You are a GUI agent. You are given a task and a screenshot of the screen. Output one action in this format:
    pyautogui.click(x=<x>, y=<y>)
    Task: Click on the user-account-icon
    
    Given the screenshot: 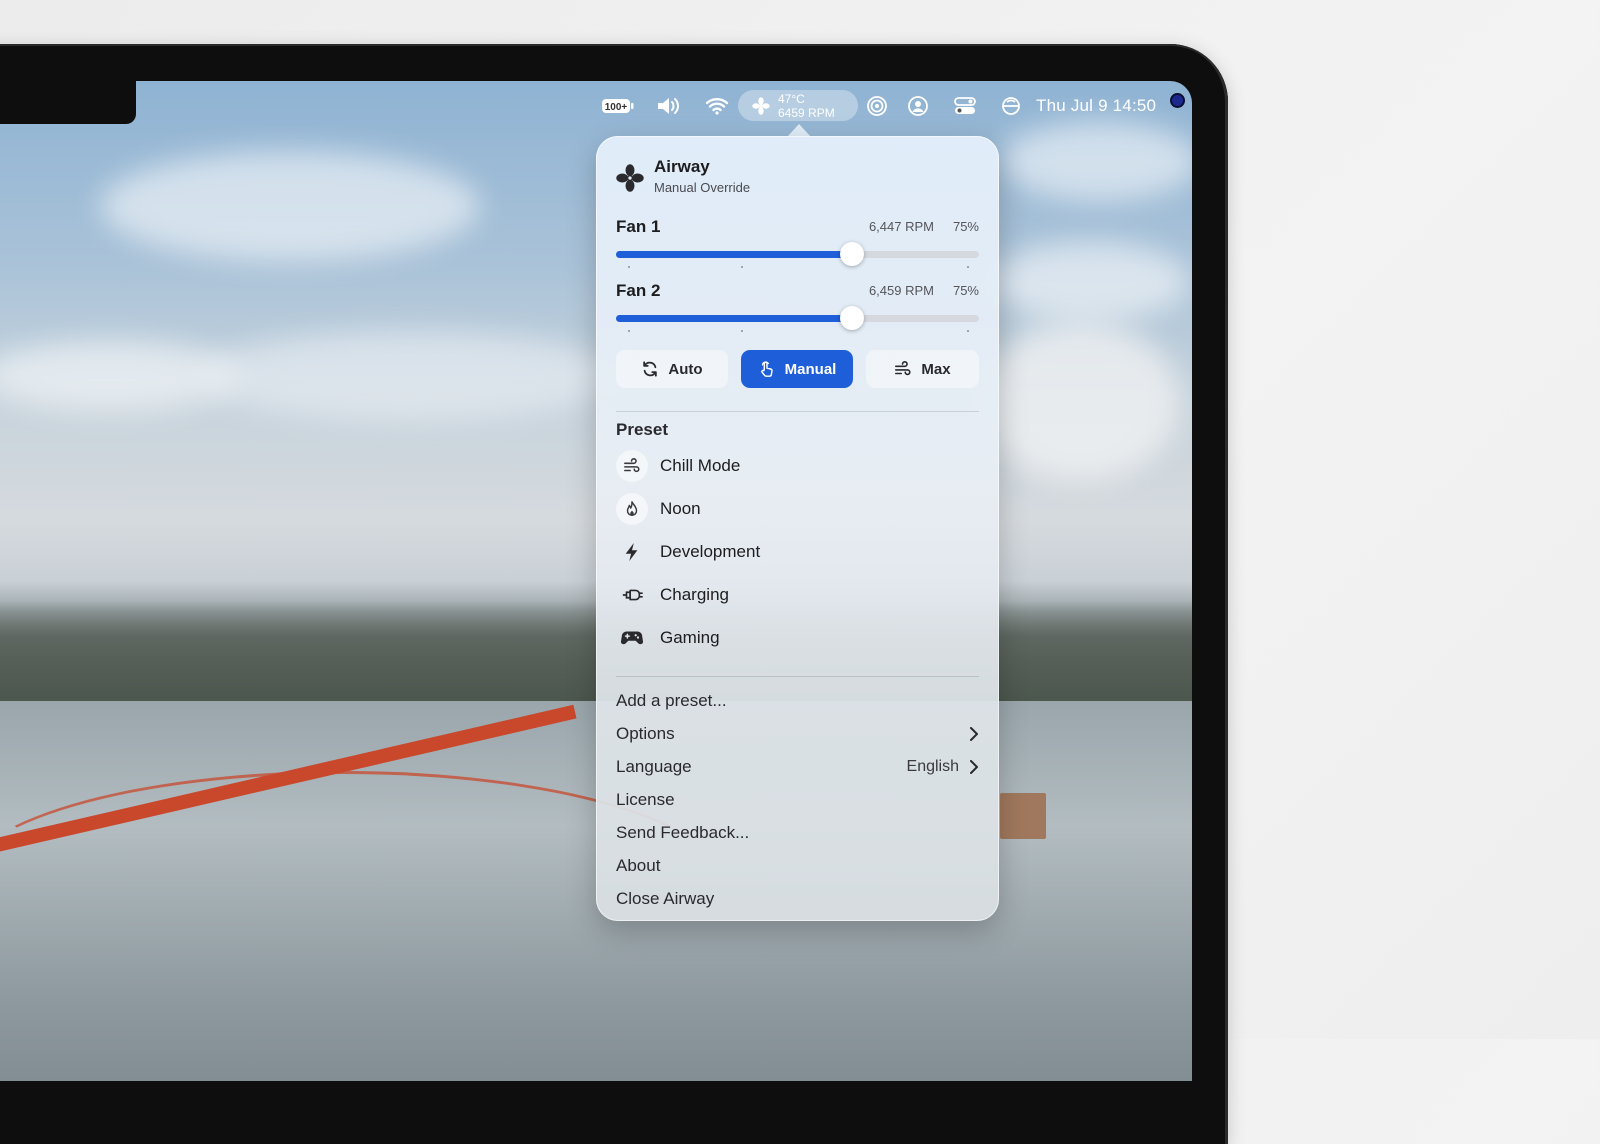 What is the action you would take?
    pyautogui.click(x=918, y=106)
    